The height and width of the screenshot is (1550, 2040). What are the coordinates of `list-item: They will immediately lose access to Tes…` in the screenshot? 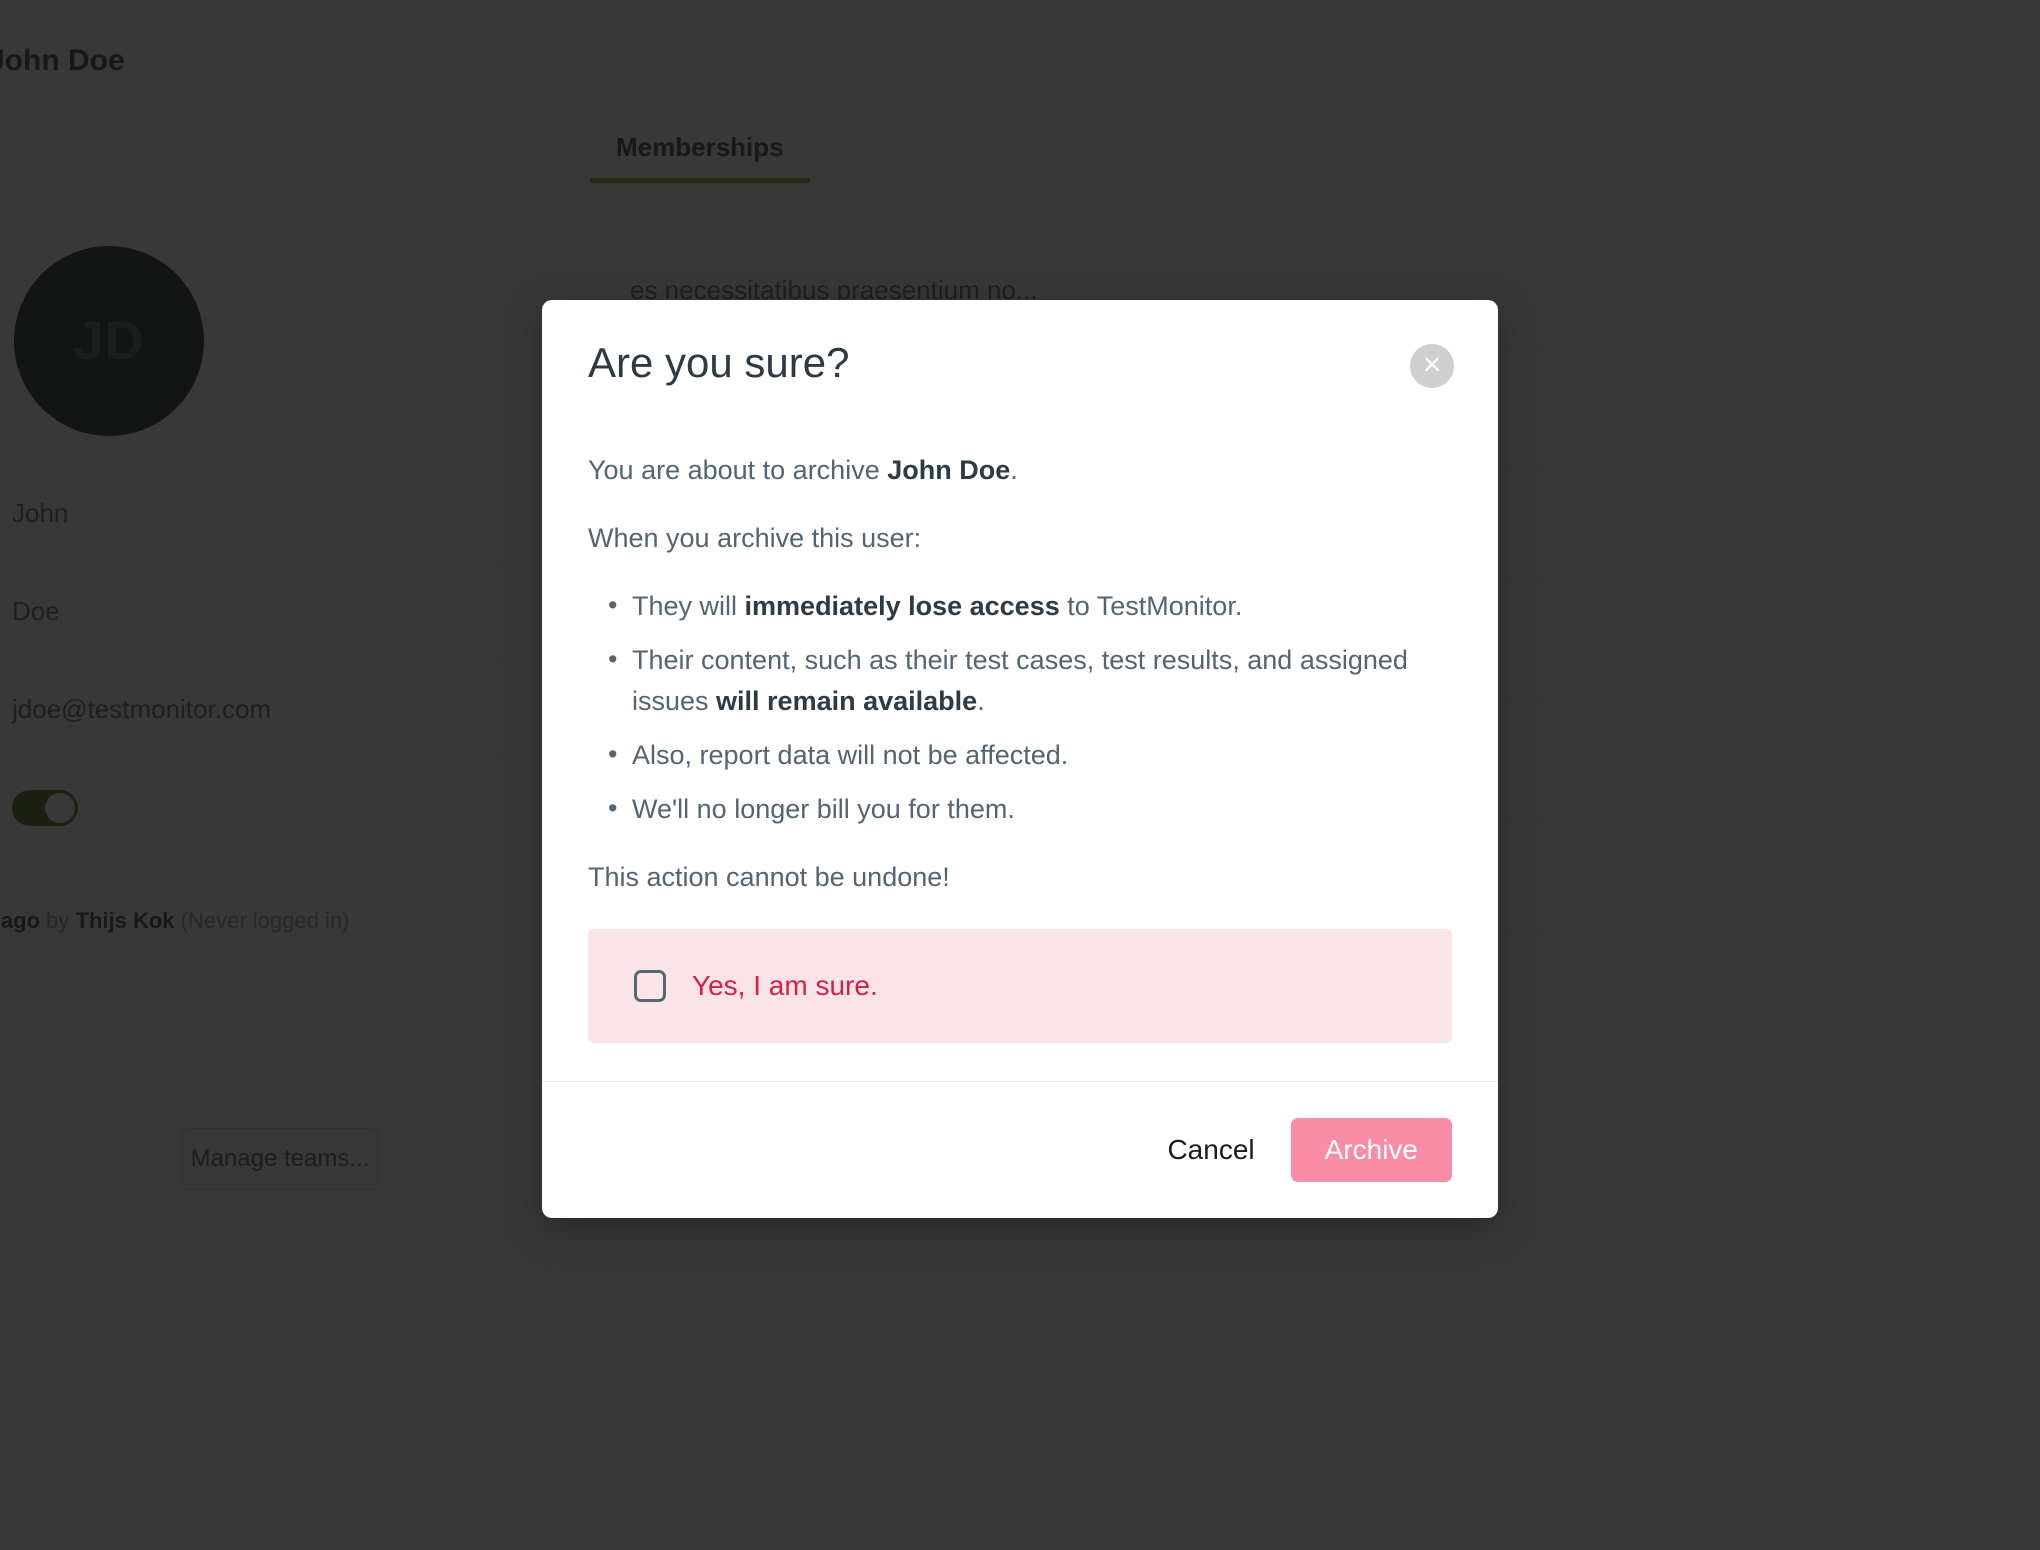 It's located at (1020, 606).